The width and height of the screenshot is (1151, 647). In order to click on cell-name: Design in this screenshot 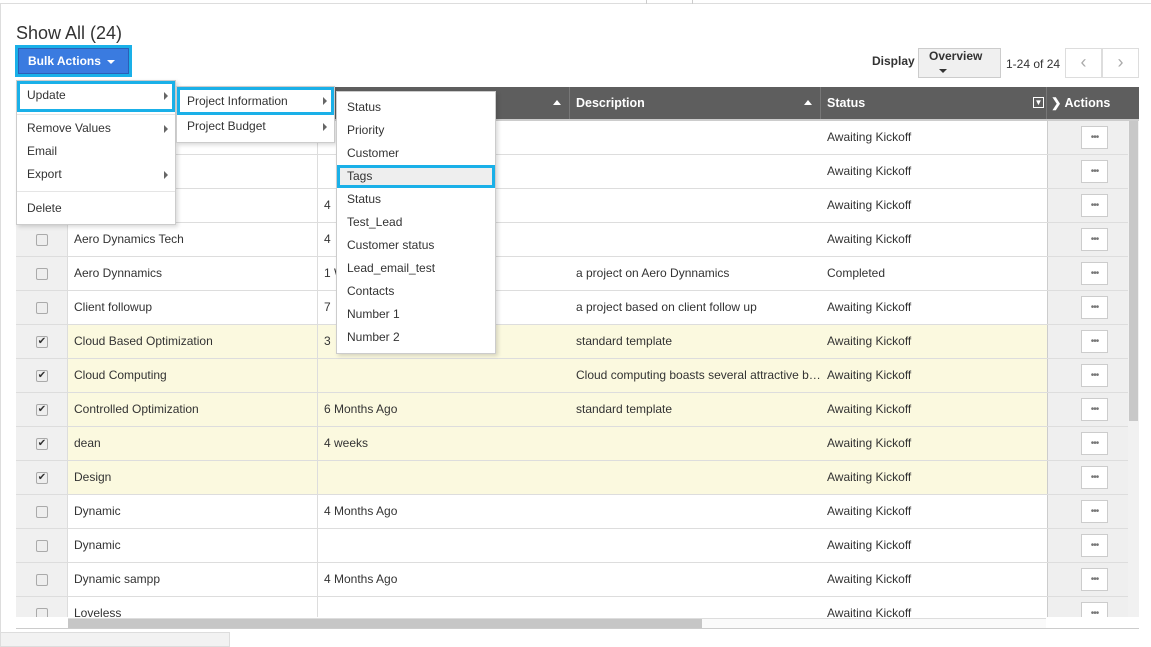, I will do `click(193, 477)`.